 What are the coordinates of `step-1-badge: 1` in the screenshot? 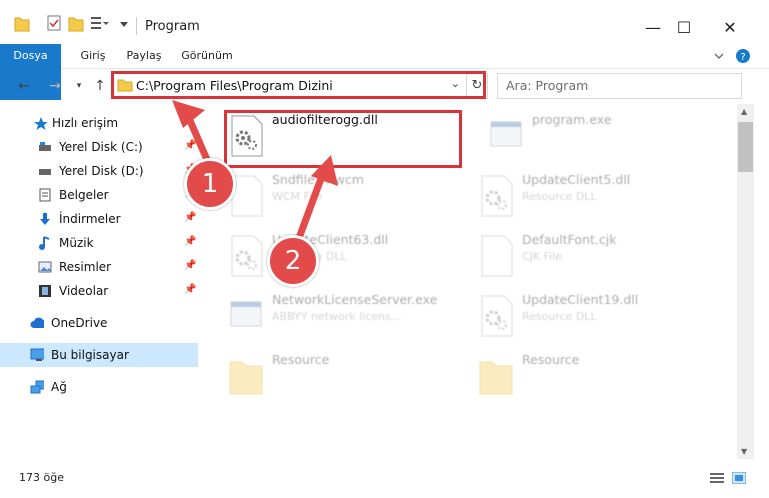 It's located at (210, 184).